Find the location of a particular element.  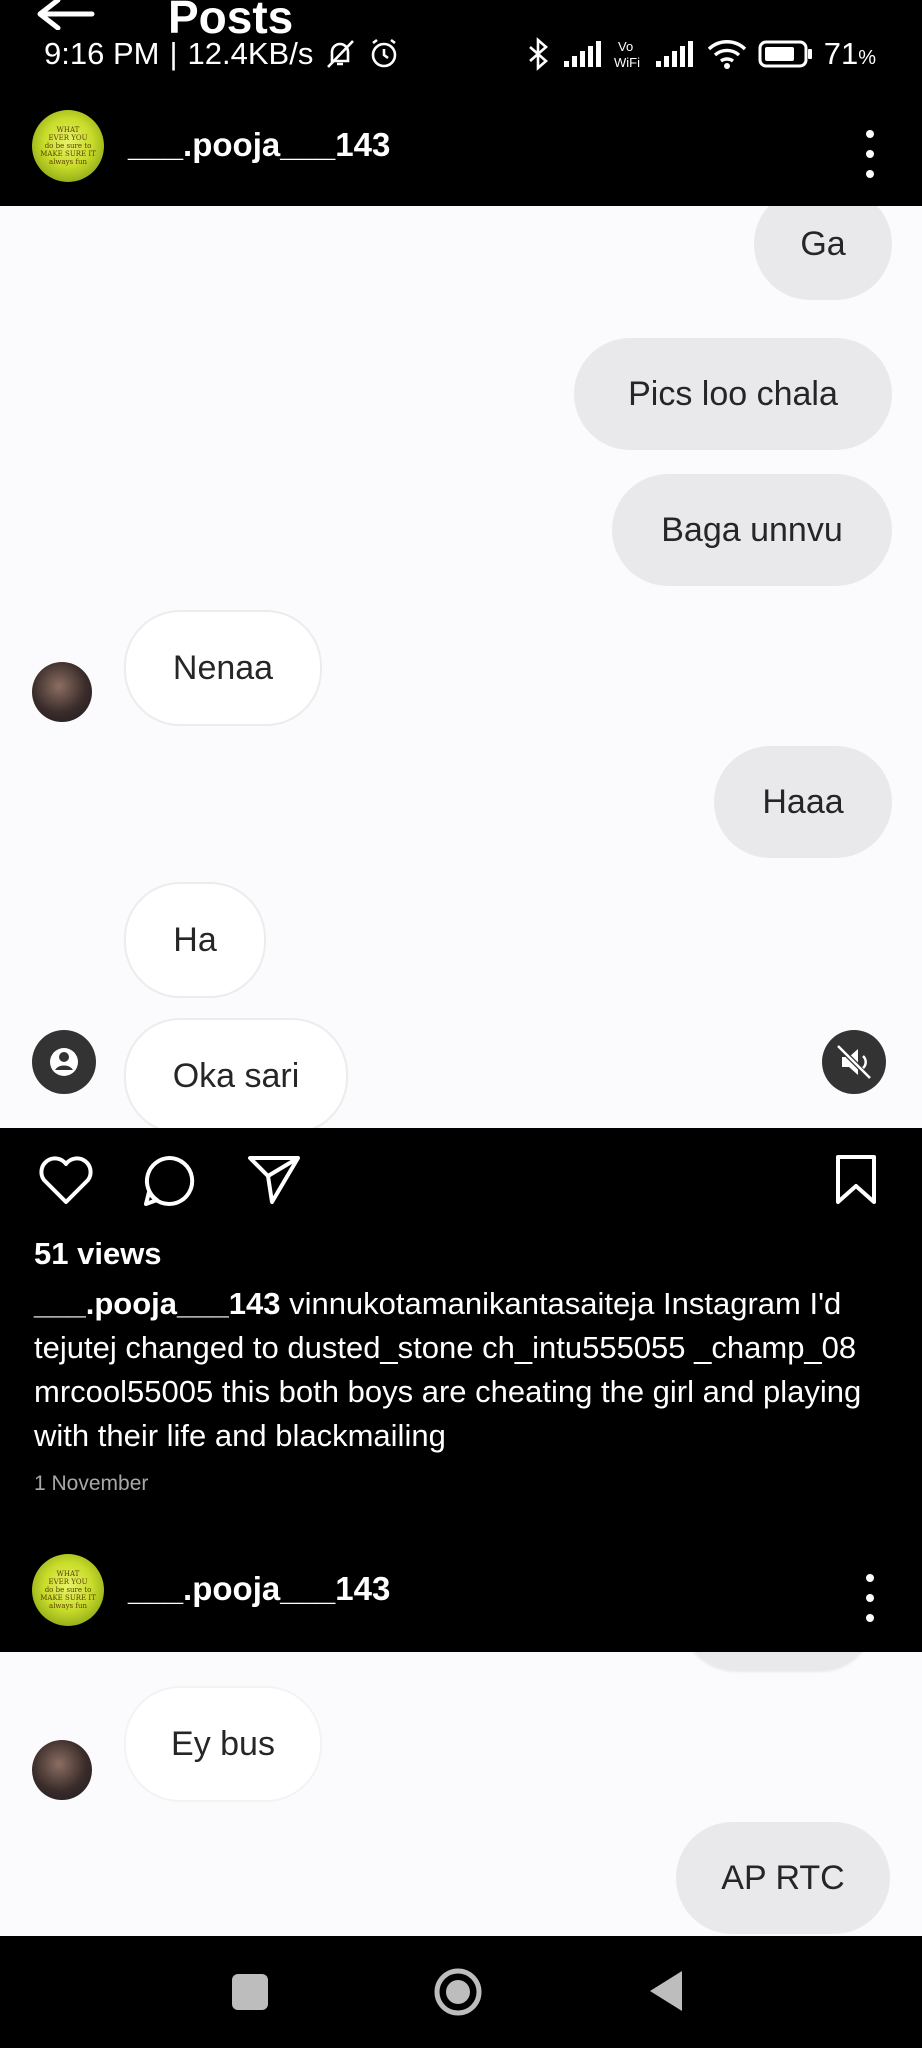

post-actions is located at coordinates (461, 1184).